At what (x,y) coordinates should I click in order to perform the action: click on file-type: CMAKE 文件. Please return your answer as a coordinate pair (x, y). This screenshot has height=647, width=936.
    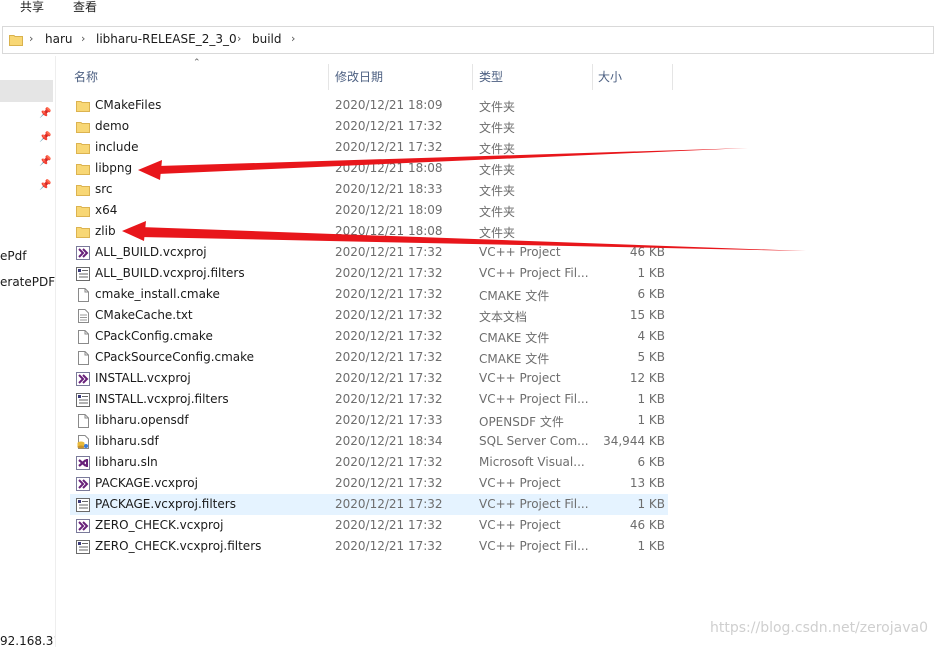
    Looking at the image, I should click on (514, 296).